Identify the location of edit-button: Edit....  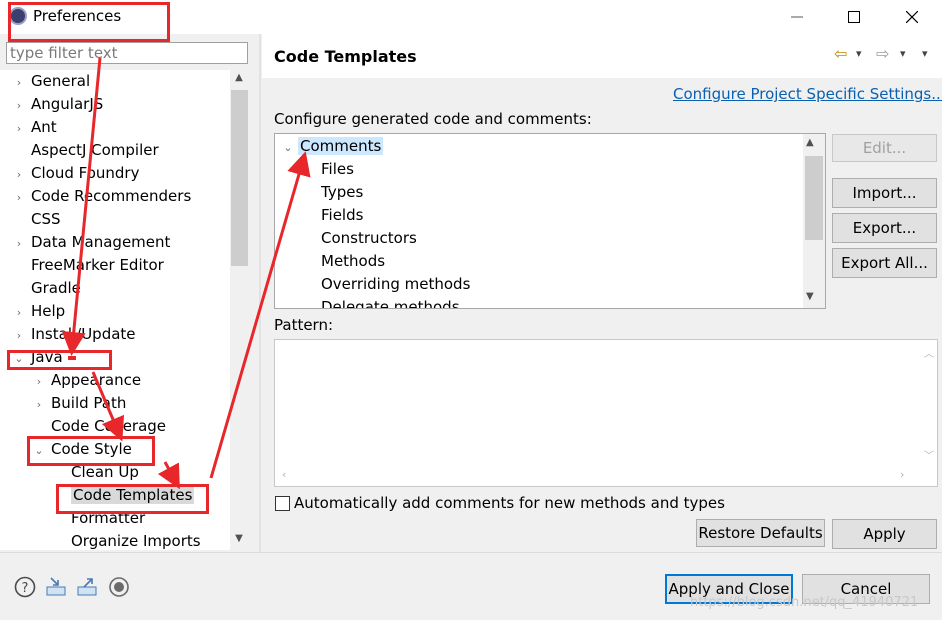
(884, 148).